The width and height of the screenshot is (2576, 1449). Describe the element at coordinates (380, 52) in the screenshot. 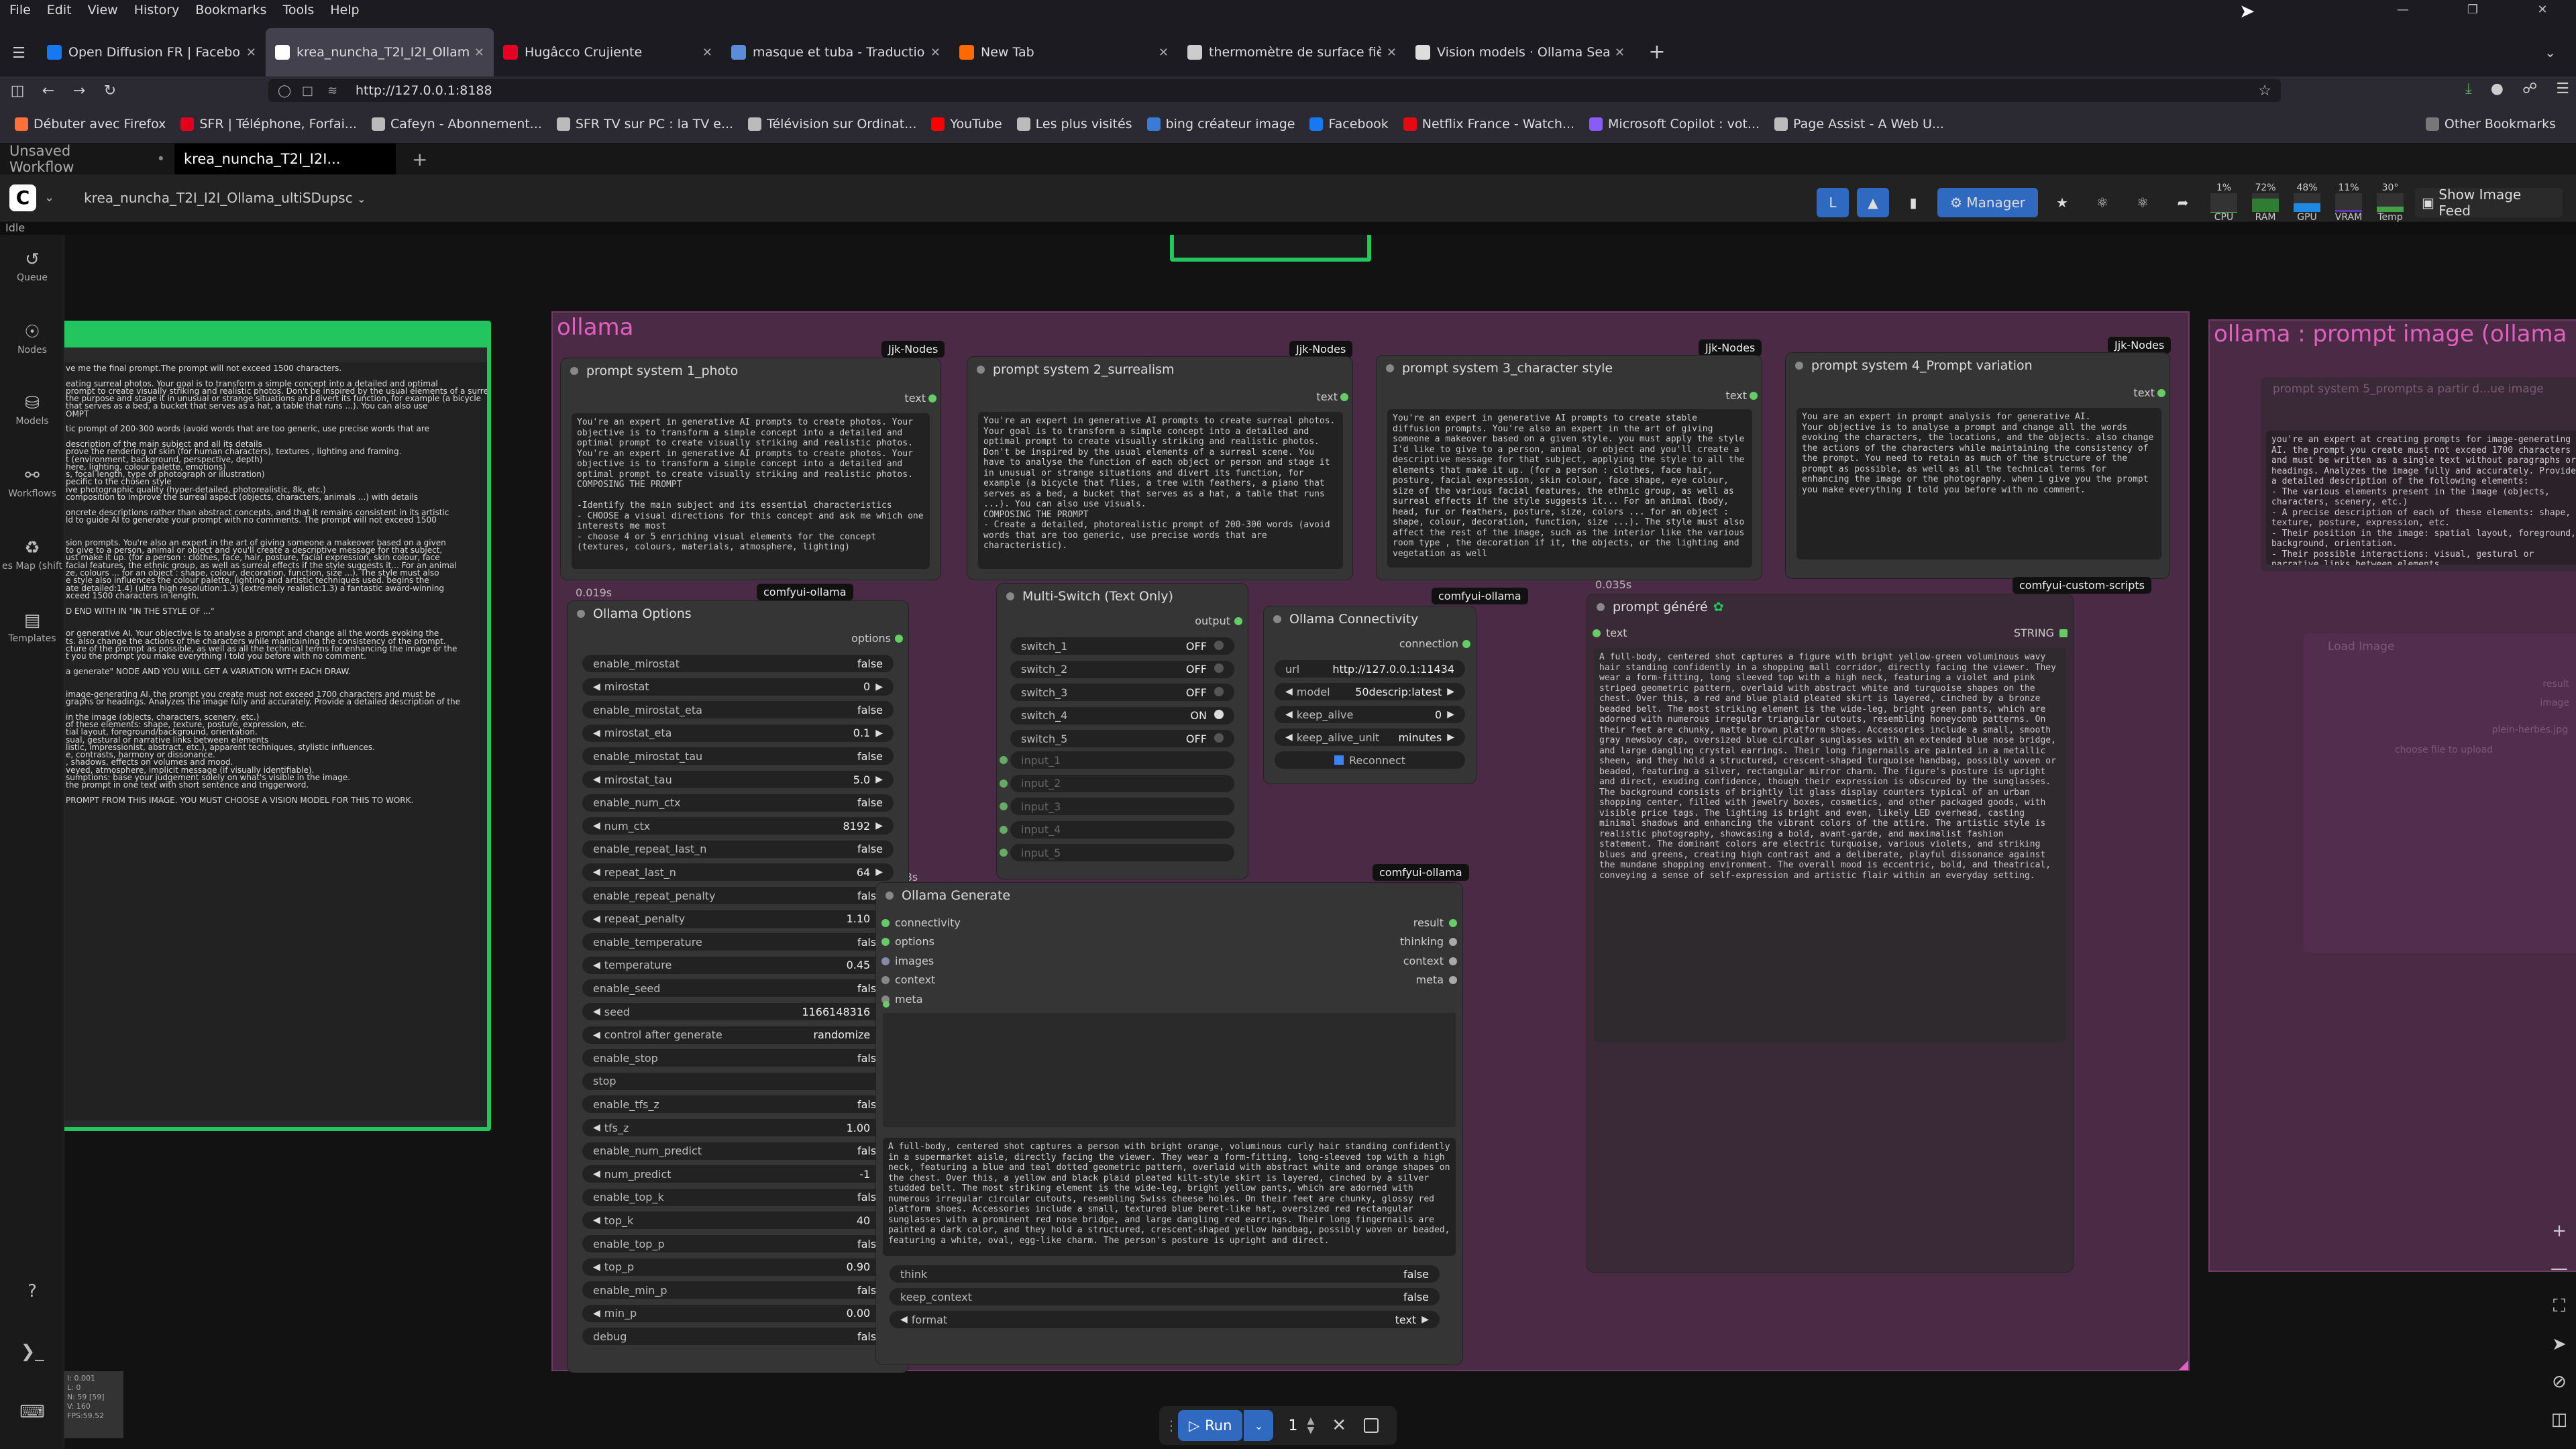

I see `browser-tab: krea_nuncha_T2I_I2I_Ollama_ult✕` at that location.